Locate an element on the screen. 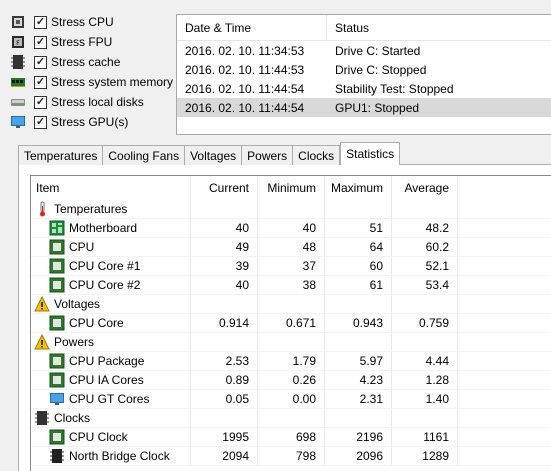 The width and height of the screenshot is (551, 471). minimum-value: 798 is located at coordinates (291, 456).